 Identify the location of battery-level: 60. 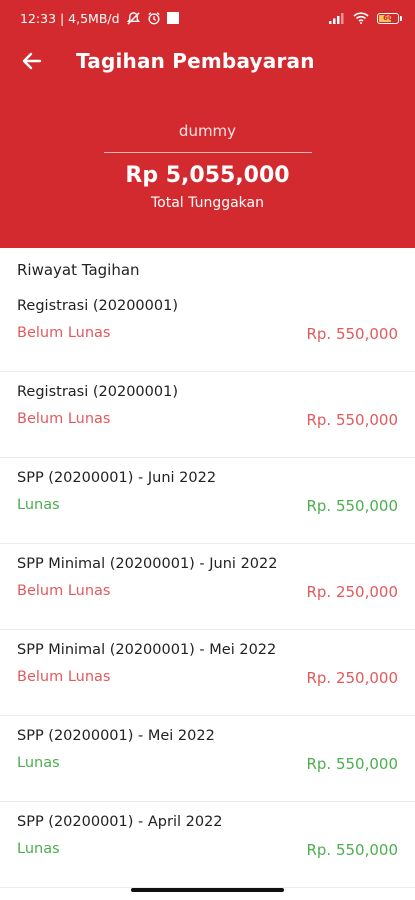
(388, 18).